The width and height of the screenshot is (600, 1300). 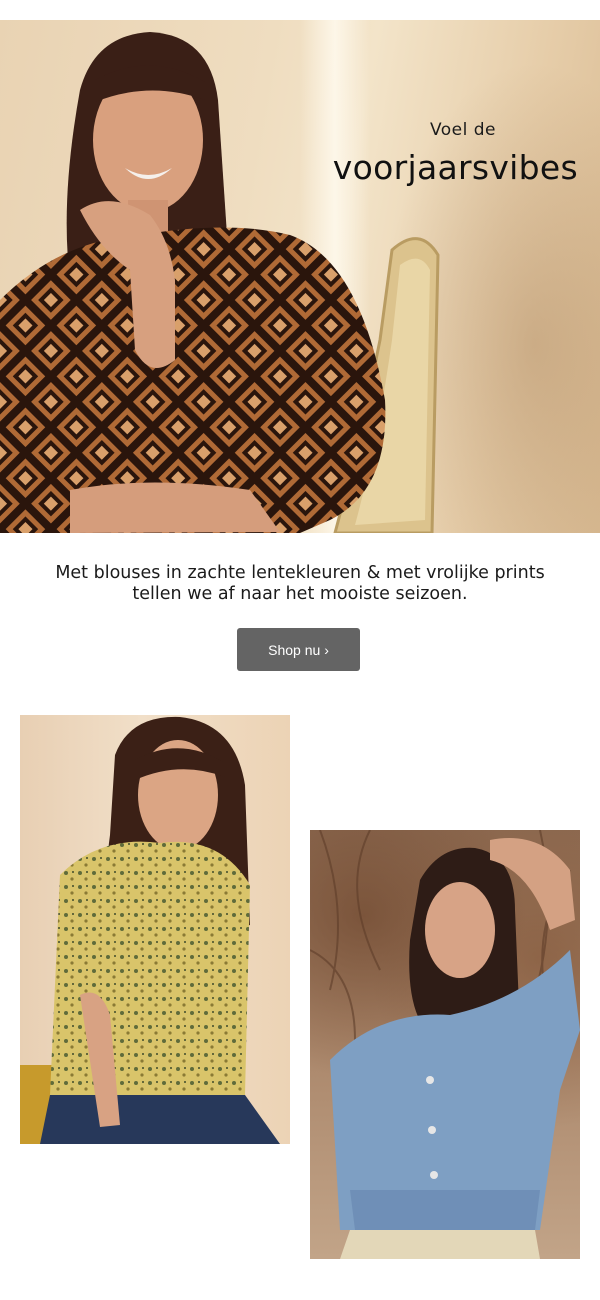 I want to click on product-image-denim-blouse, so click(x=445, y=1044).